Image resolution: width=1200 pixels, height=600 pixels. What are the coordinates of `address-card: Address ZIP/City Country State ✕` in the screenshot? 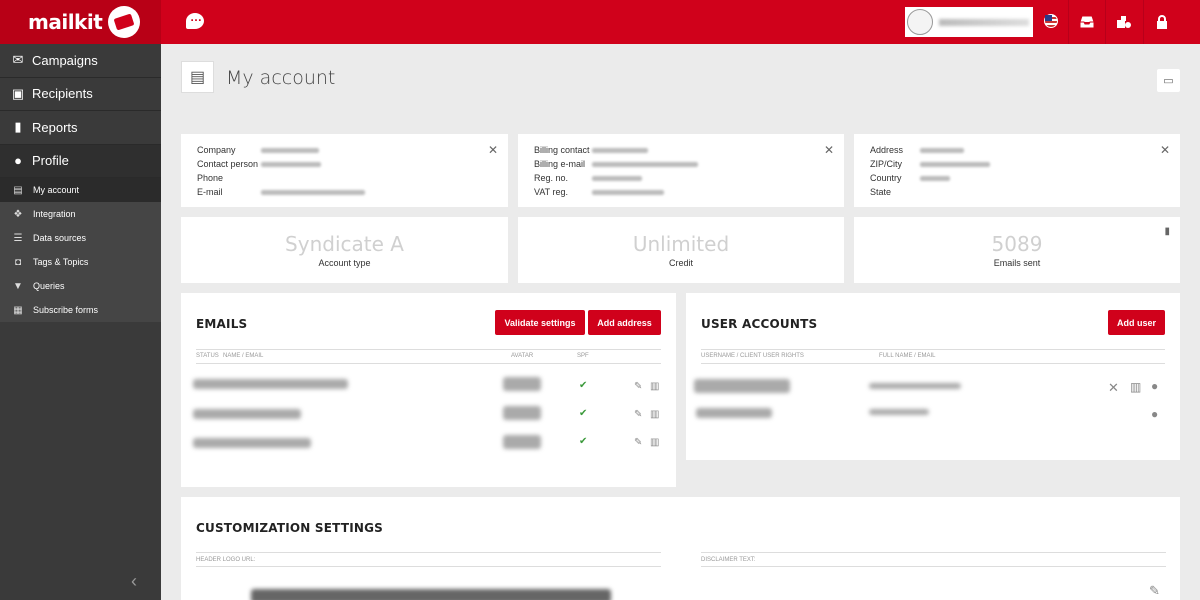 It's located at (1017, 170).